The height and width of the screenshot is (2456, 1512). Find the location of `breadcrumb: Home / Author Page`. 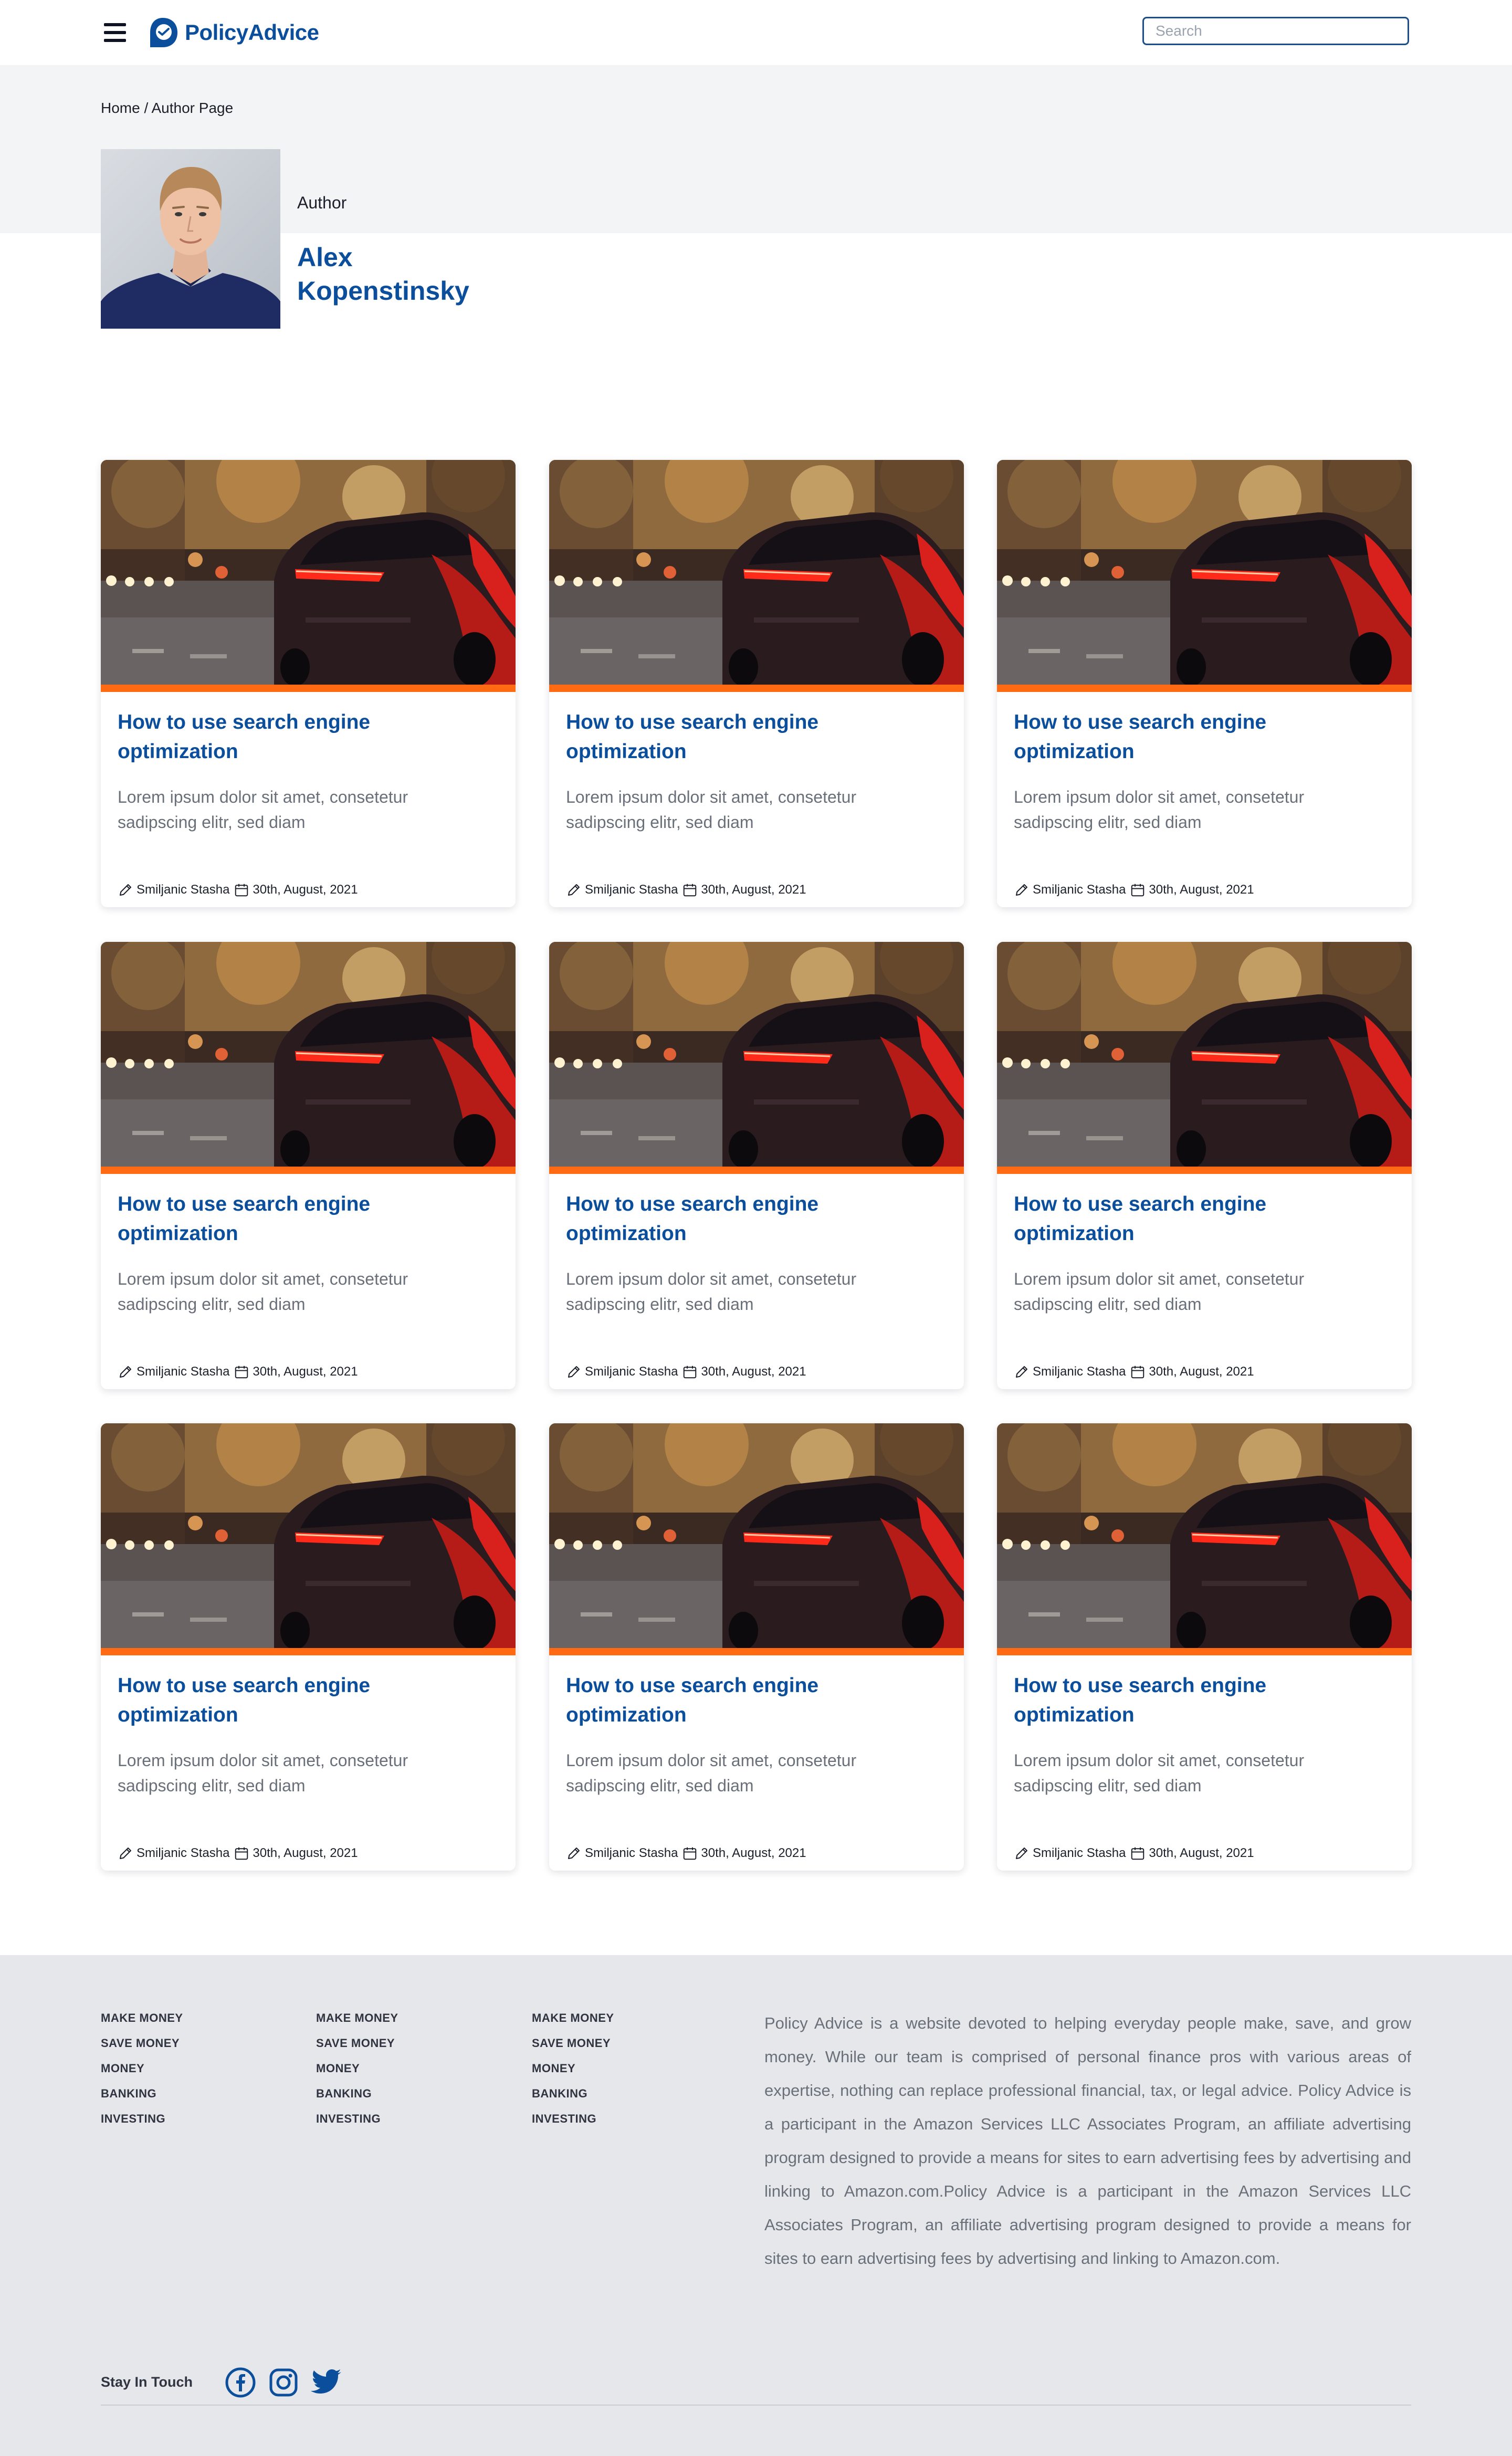

breadcrumb: Home / Author Page is located at coordinates (167, 108).